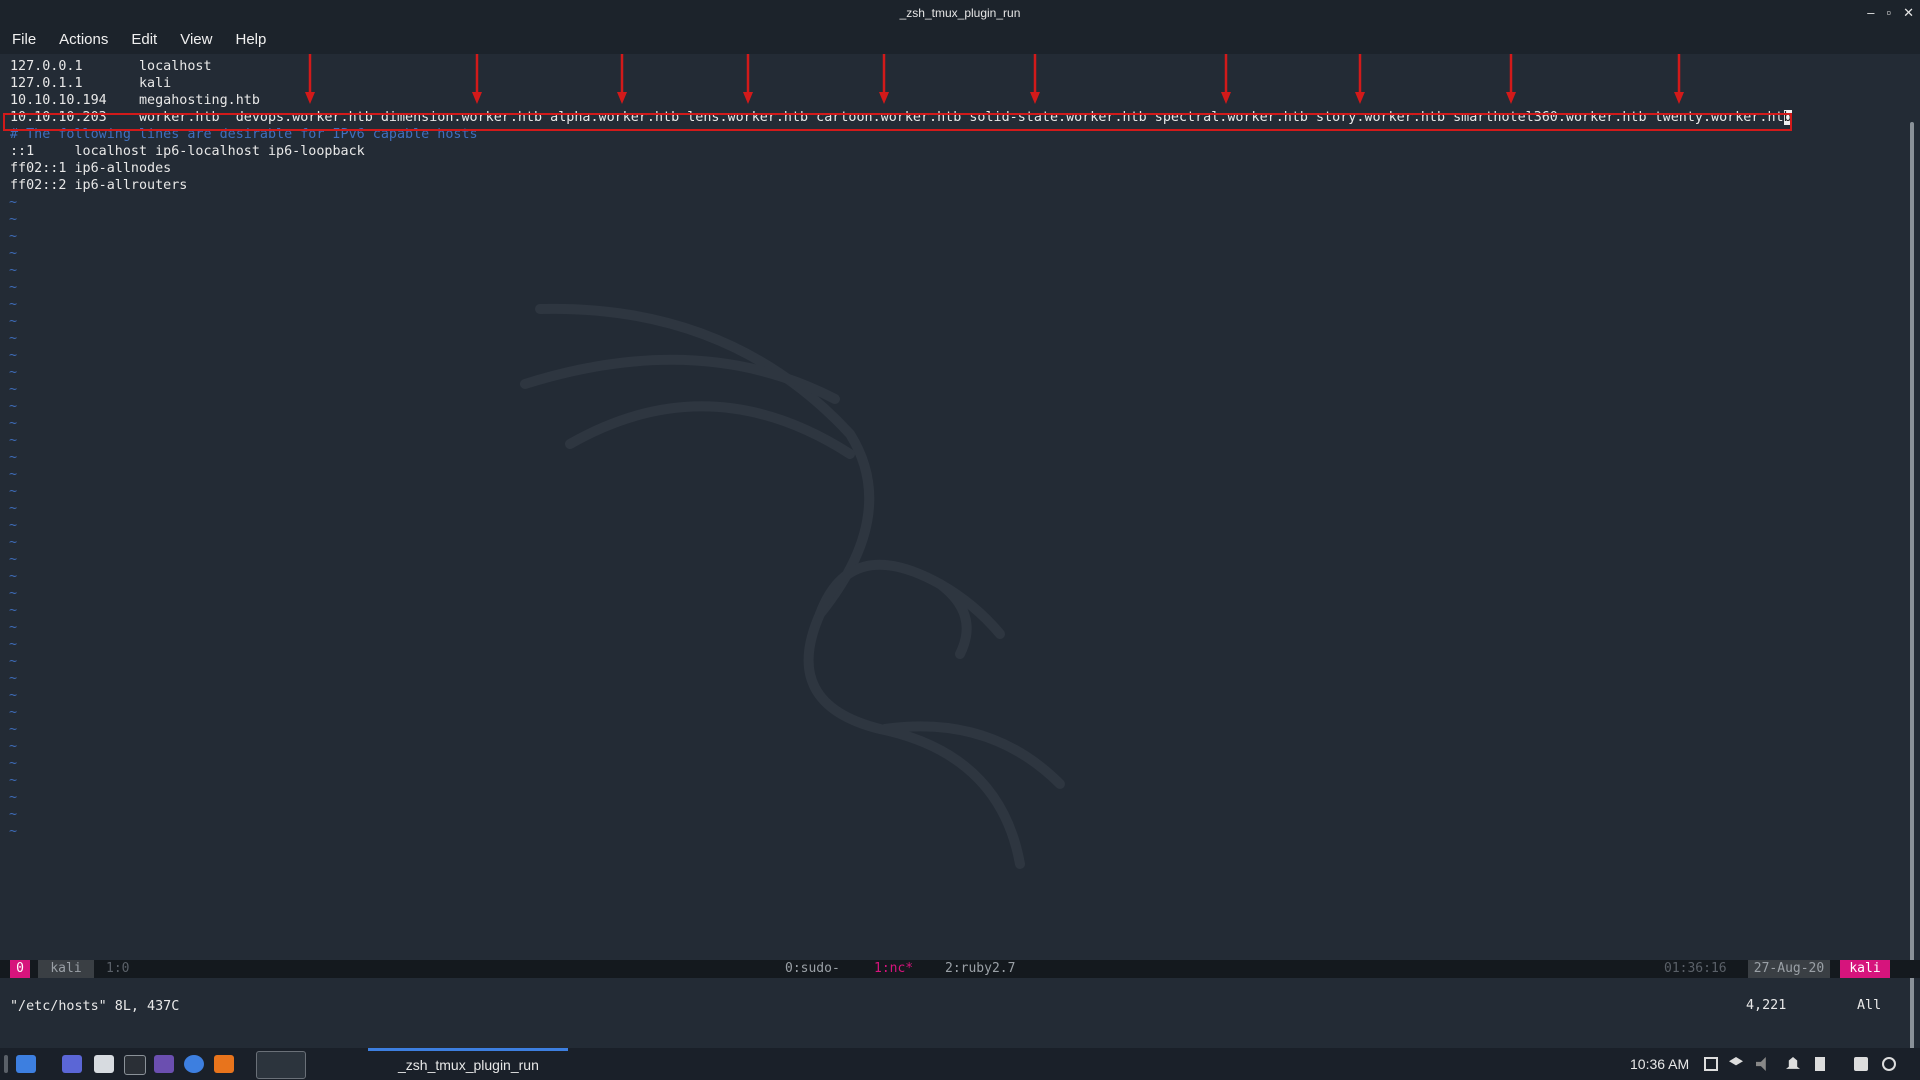 The width and height of the screenshot is (1920, 1080). Describe the element at coordinates (281, 1065) in the screenshot. I see `terminal-launcher-icon` at that location.